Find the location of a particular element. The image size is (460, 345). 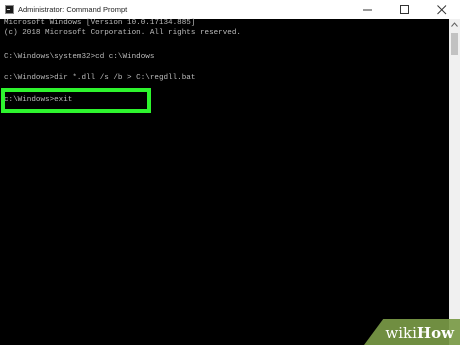

close-button is located at coordinates (441, 9).